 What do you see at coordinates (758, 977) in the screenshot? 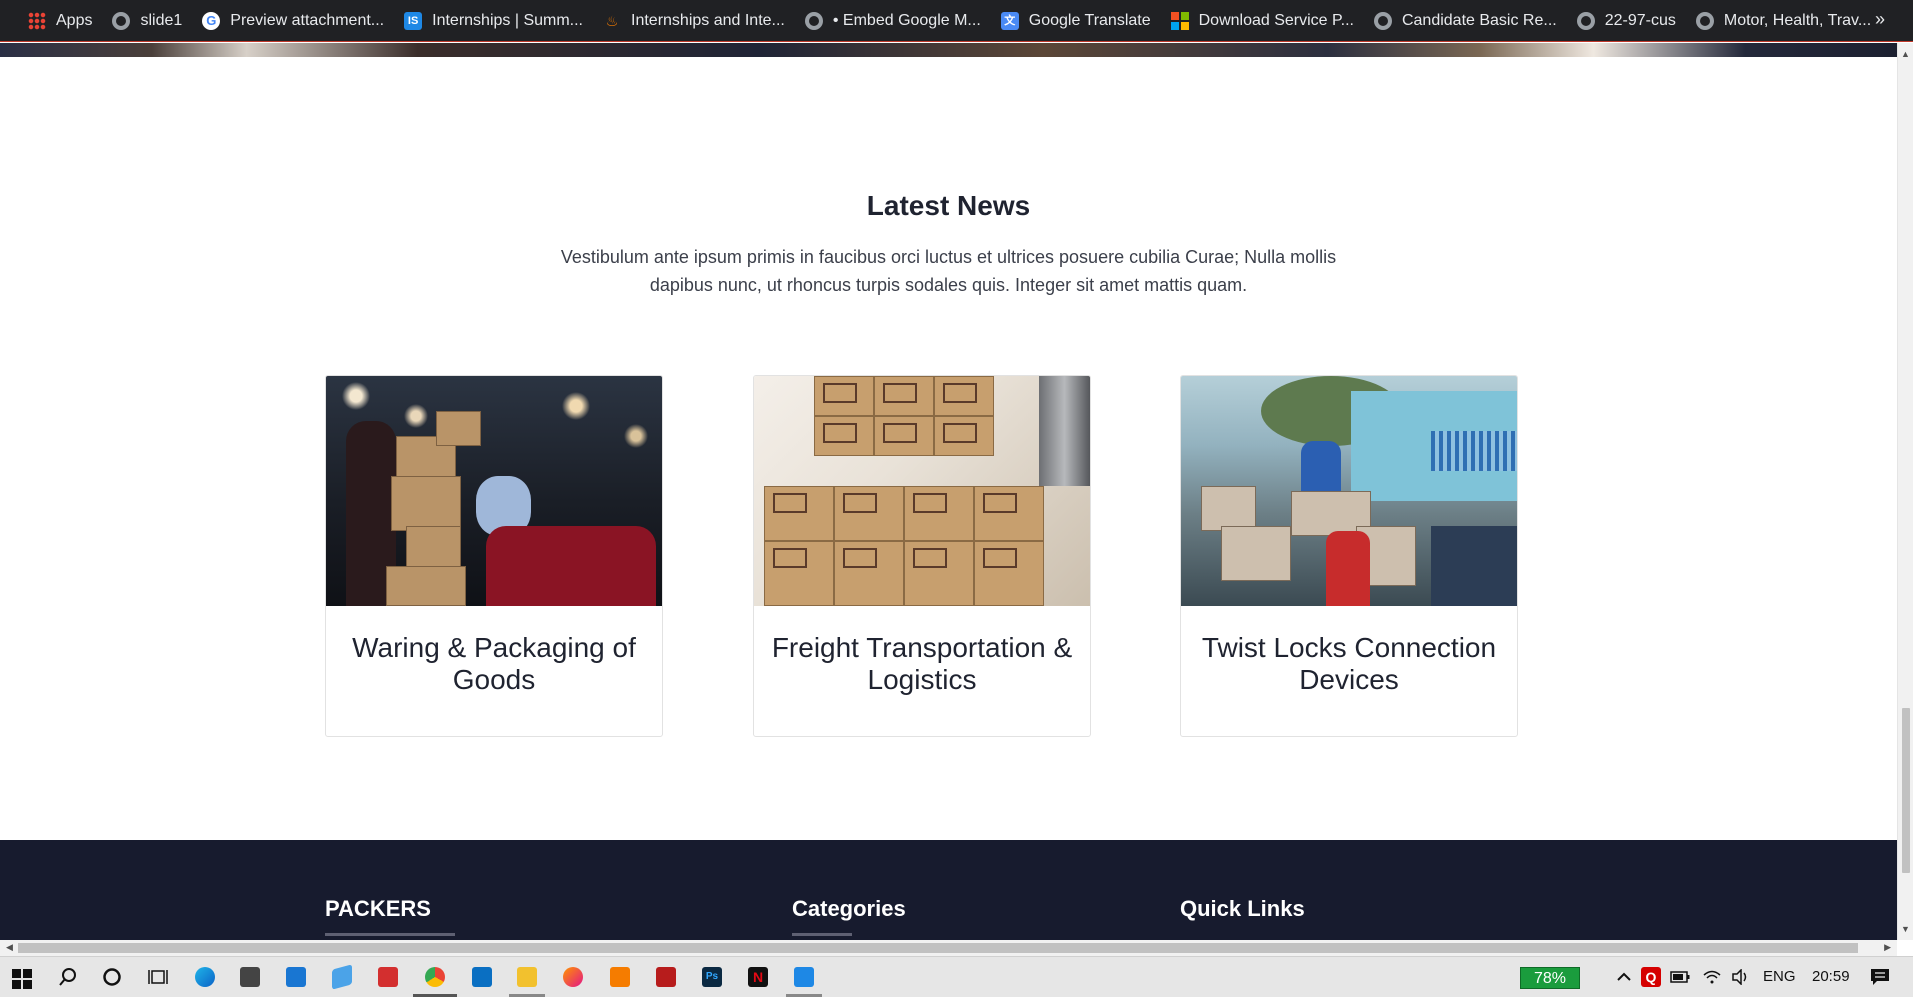
I see `netflix-icon: N` at bounding box center [758, 977].